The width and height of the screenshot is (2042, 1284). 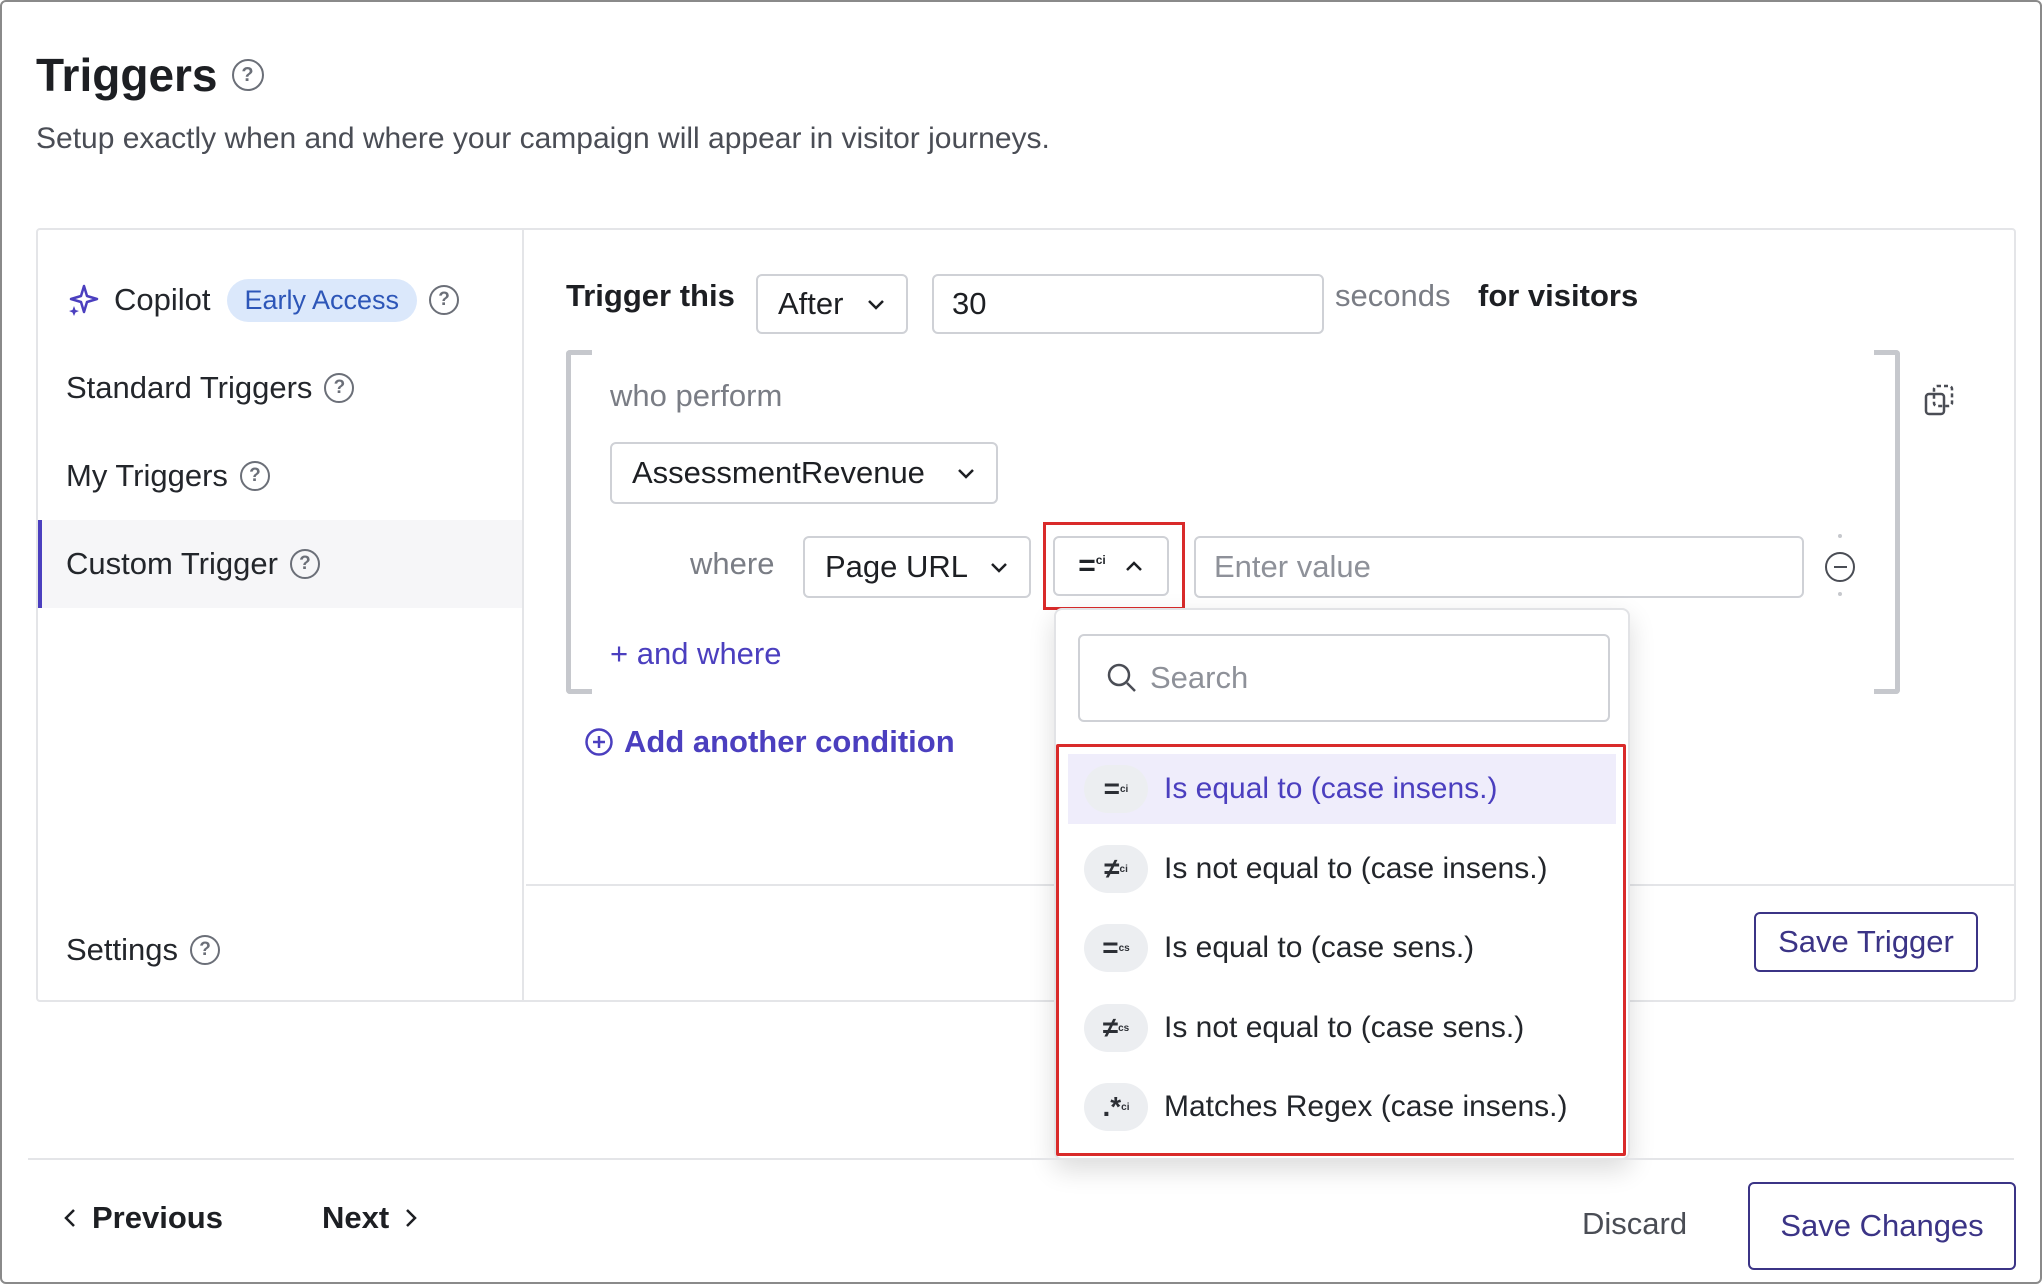 I want to click on sidebar-item-copilot: Copilot Early Access ?, so click(x=280, y=300).